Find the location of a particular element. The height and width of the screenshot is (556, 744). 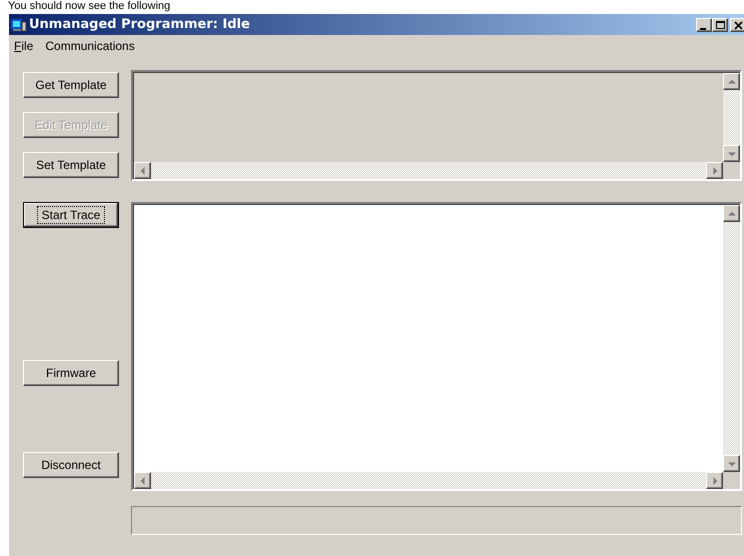

minimize-icon is located at coordinates (703, 29).